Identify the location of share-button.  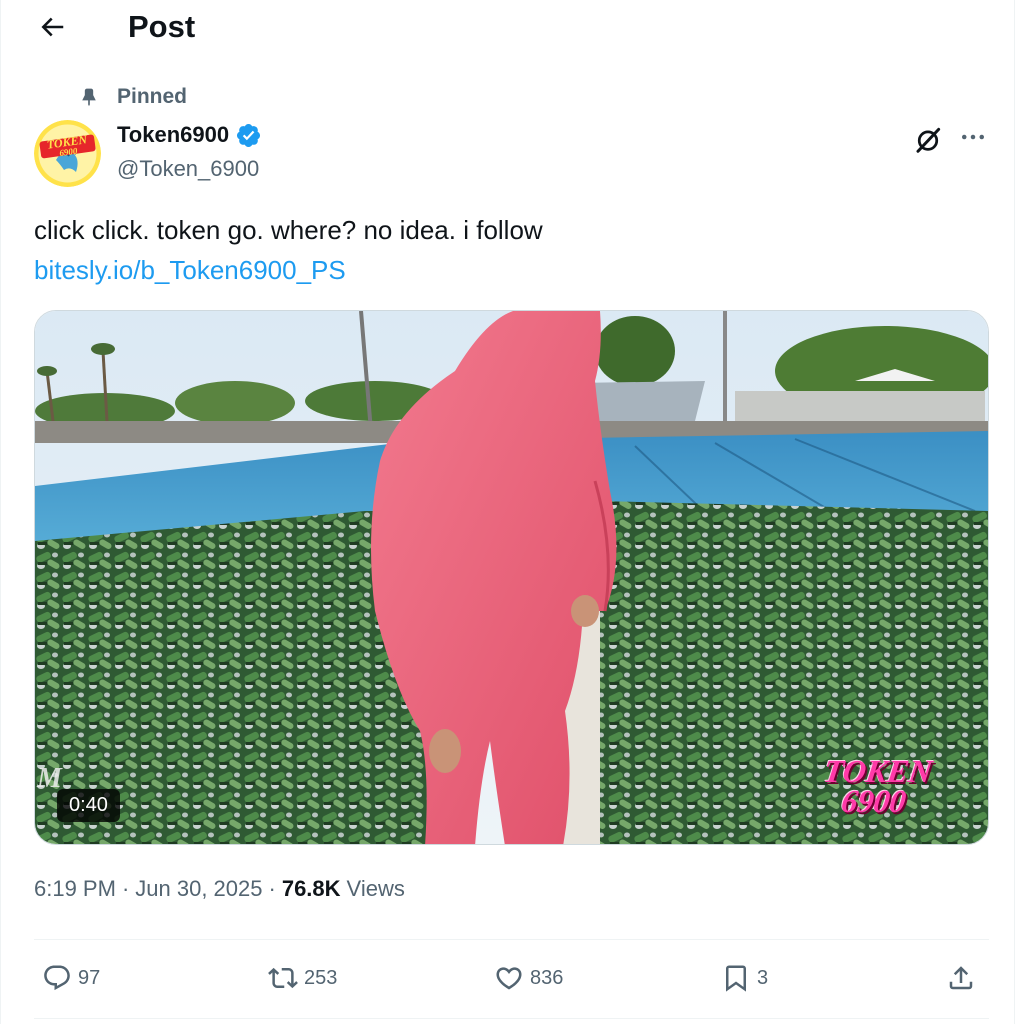
(964, 978).